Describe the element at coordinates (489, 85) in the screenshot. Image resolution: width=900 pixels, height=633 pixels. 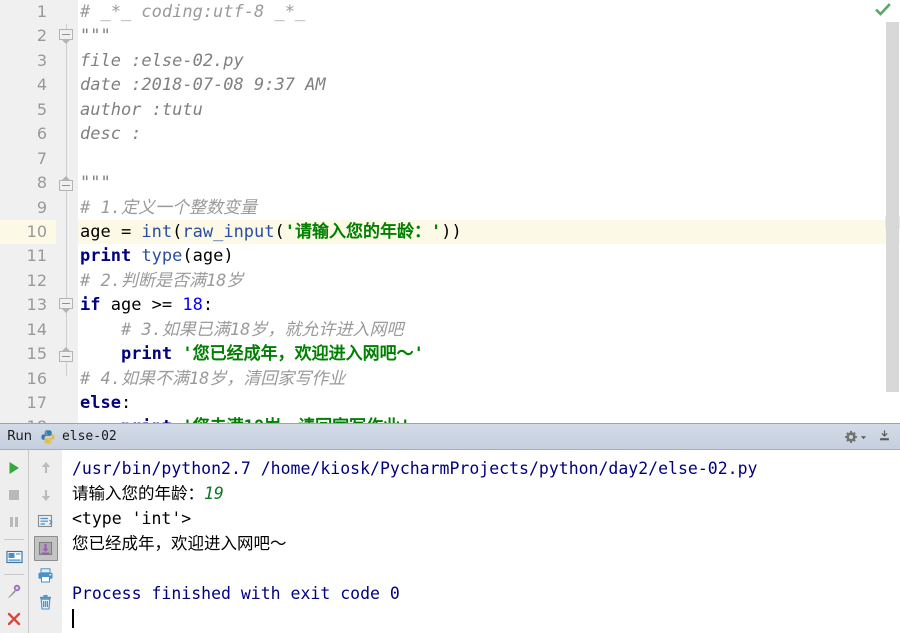
I see `code-line: date :2018-07-08 9:37 AM` at that location.